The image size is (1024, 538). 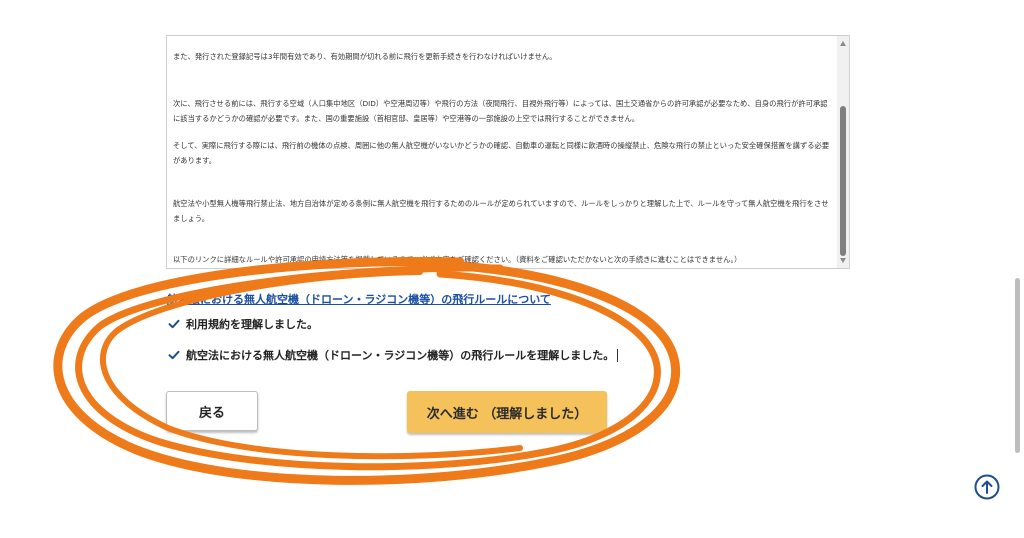 I want to click on back-button: 戻る, so click(x=212, y=411).